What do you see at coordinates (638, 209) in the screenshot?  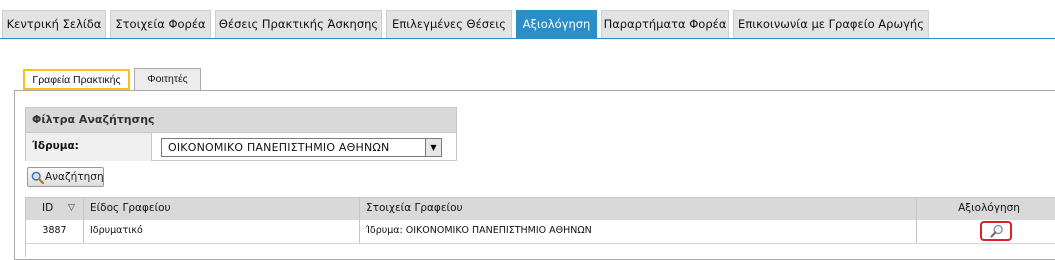 I see `column-header-office-details: Στοιχεία Γραφείου` at bounding box center [638, 209].